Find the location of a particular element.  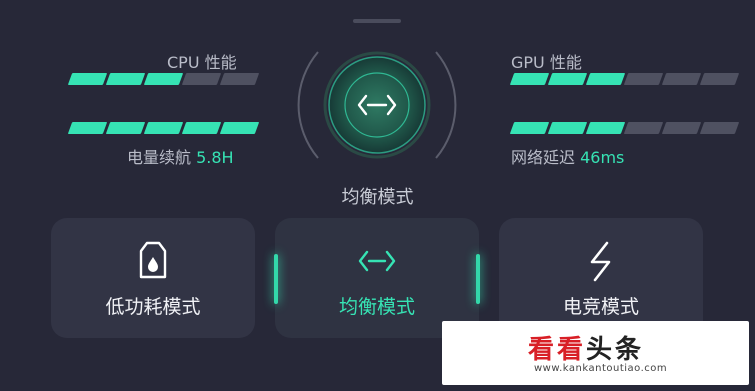

esports-mode-label: 电竞模式 is located at coordinates (600, 307).